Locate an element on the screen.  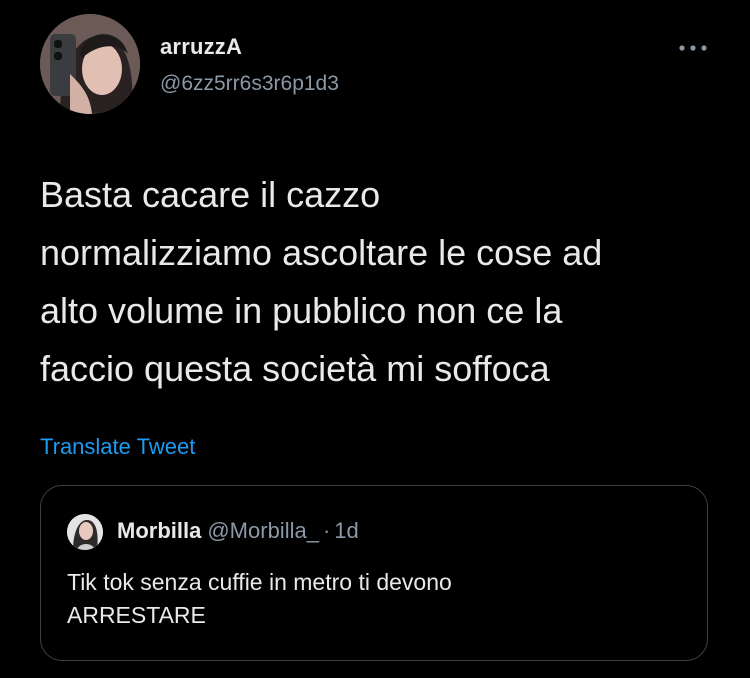
quote-timestamp: 1d is located at coordinates (346, 530).